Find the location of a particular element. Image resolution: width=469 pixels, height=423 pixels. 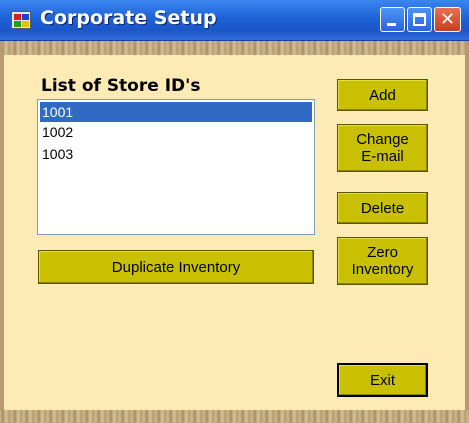

add-button: Add is located at coordinates (382, 95).